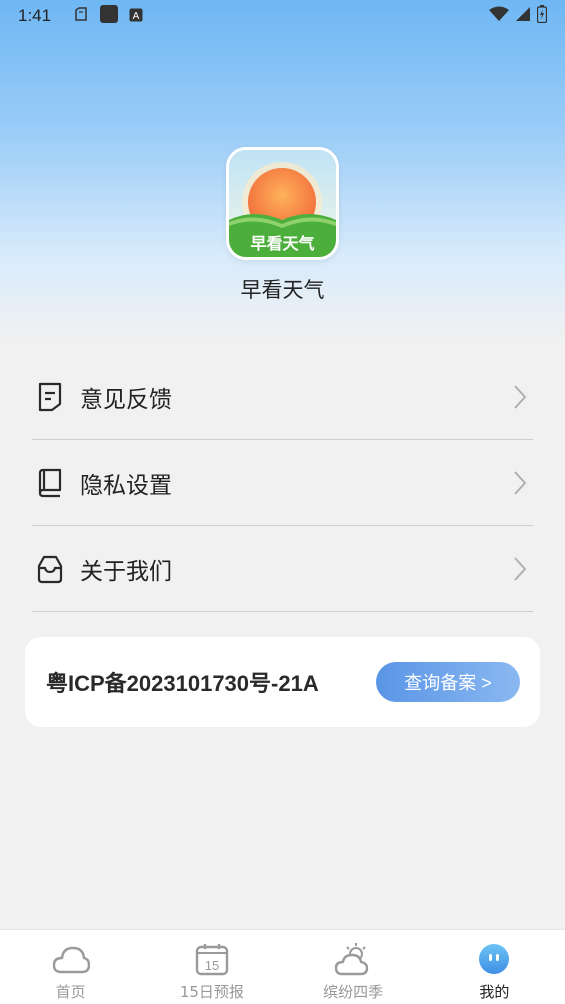  I want to click on menu-item-feedback: 意见反馈, so click(282, 397).